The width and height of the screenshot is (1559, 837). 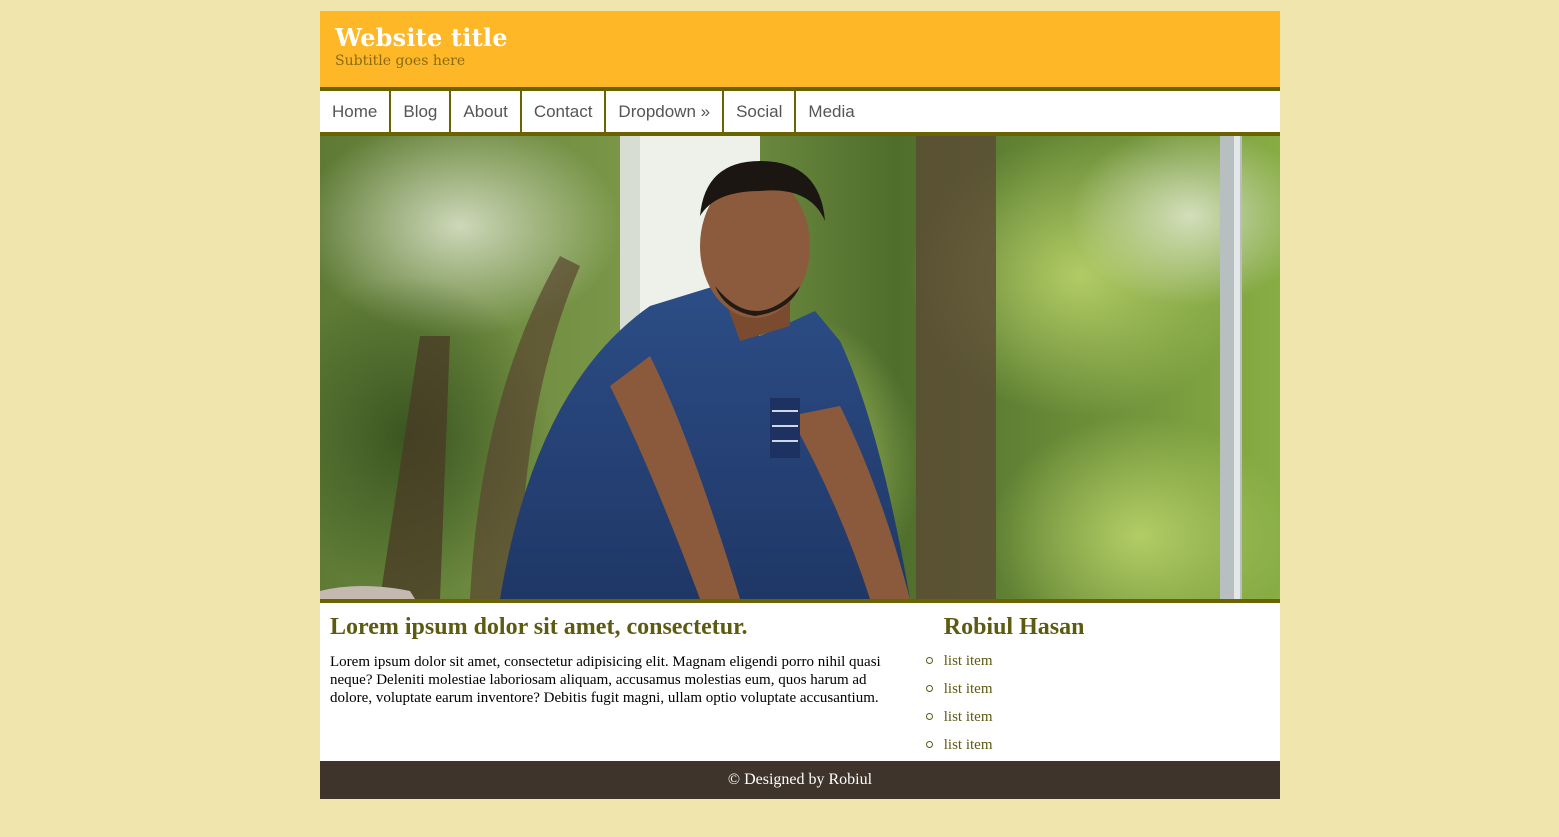 What do you see at coordinates (486, 111) in the screenshot?
I see `nav-item-about: About` at bounding box center [486, 111].